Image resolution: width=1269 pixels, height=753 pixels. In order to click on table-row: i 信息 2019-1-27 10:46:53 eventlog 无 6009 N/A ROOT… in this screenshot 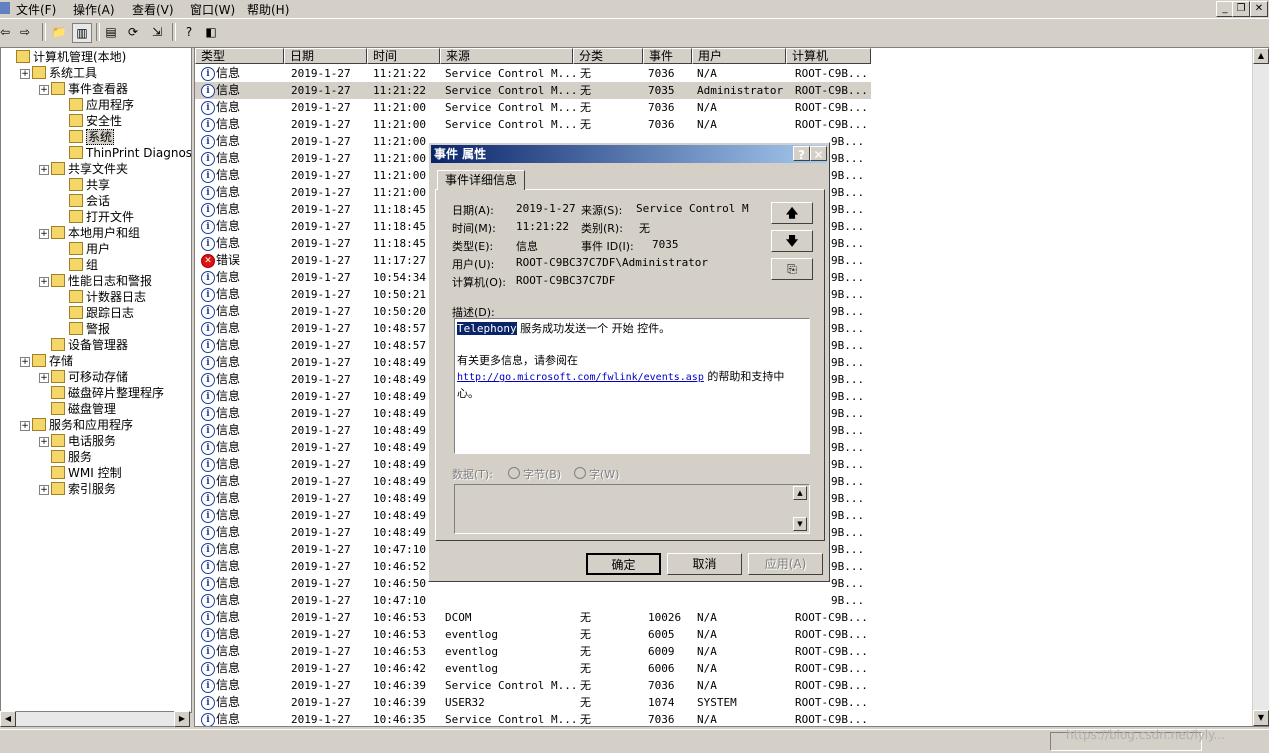, I will do `click(533, 651)`.